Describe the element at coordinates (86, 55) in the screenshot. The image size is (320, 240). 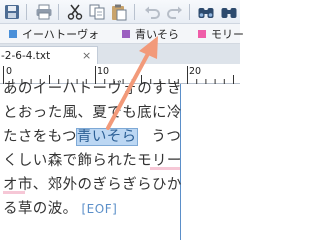
I see `close-icon: ×` at that location.